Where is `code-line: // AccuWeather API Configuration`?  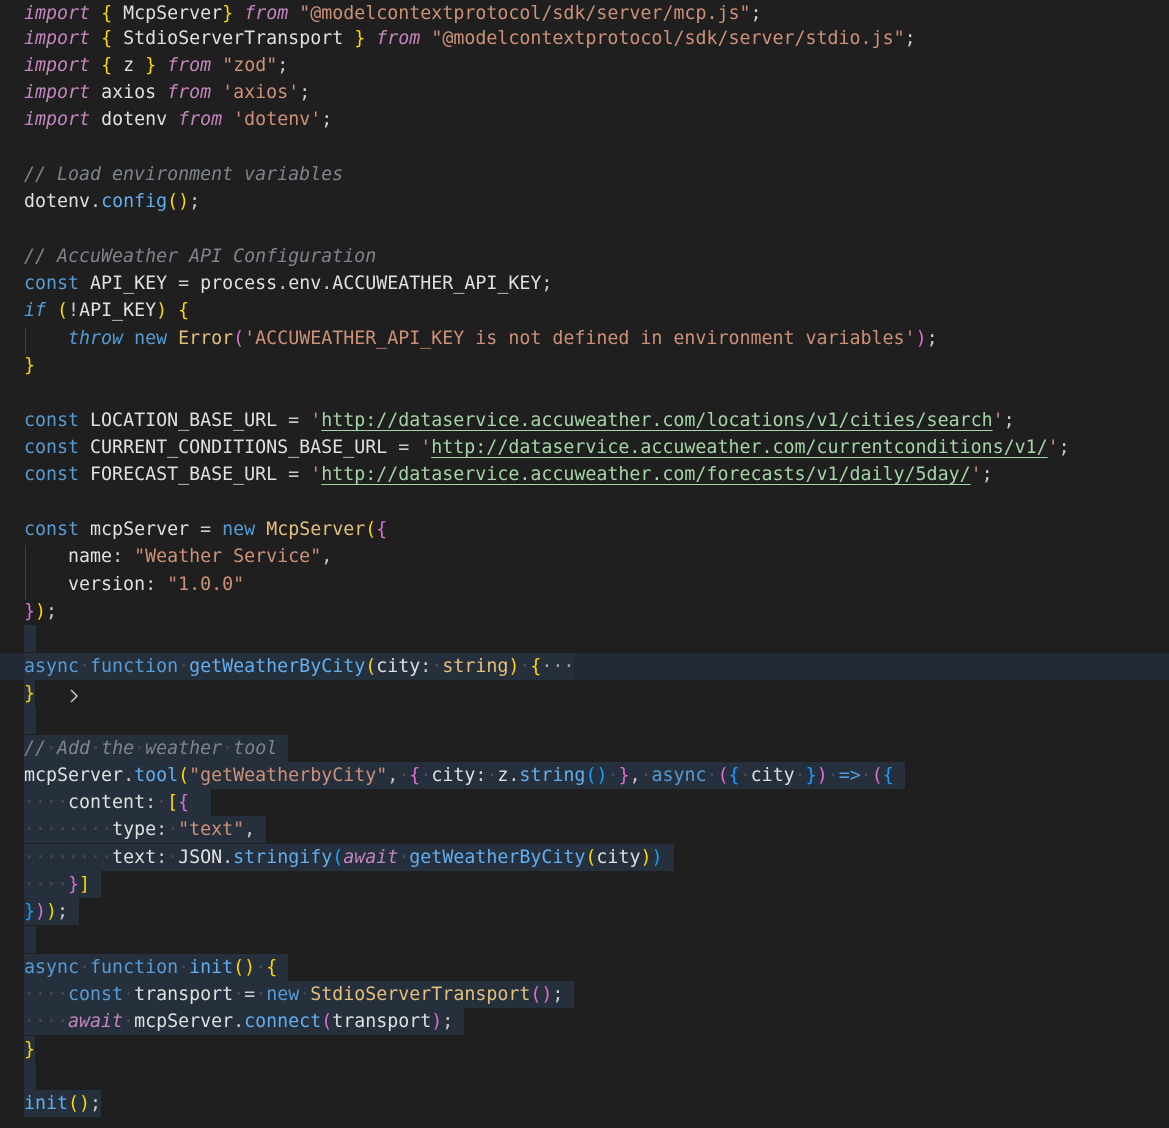
code-line: // AccuWeather API Configuration is located at coordinates (584, 256).